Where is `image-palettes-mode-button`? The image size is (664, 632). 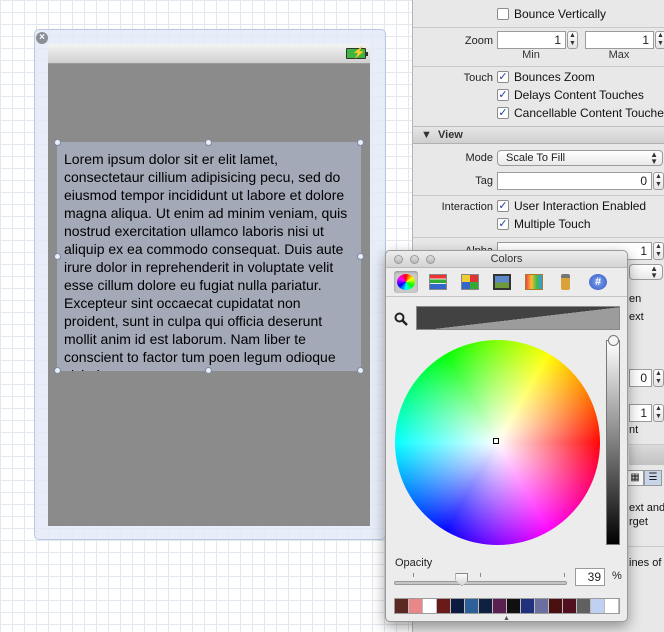
image-palettes-mode-button is located at coordinates (502, 282).